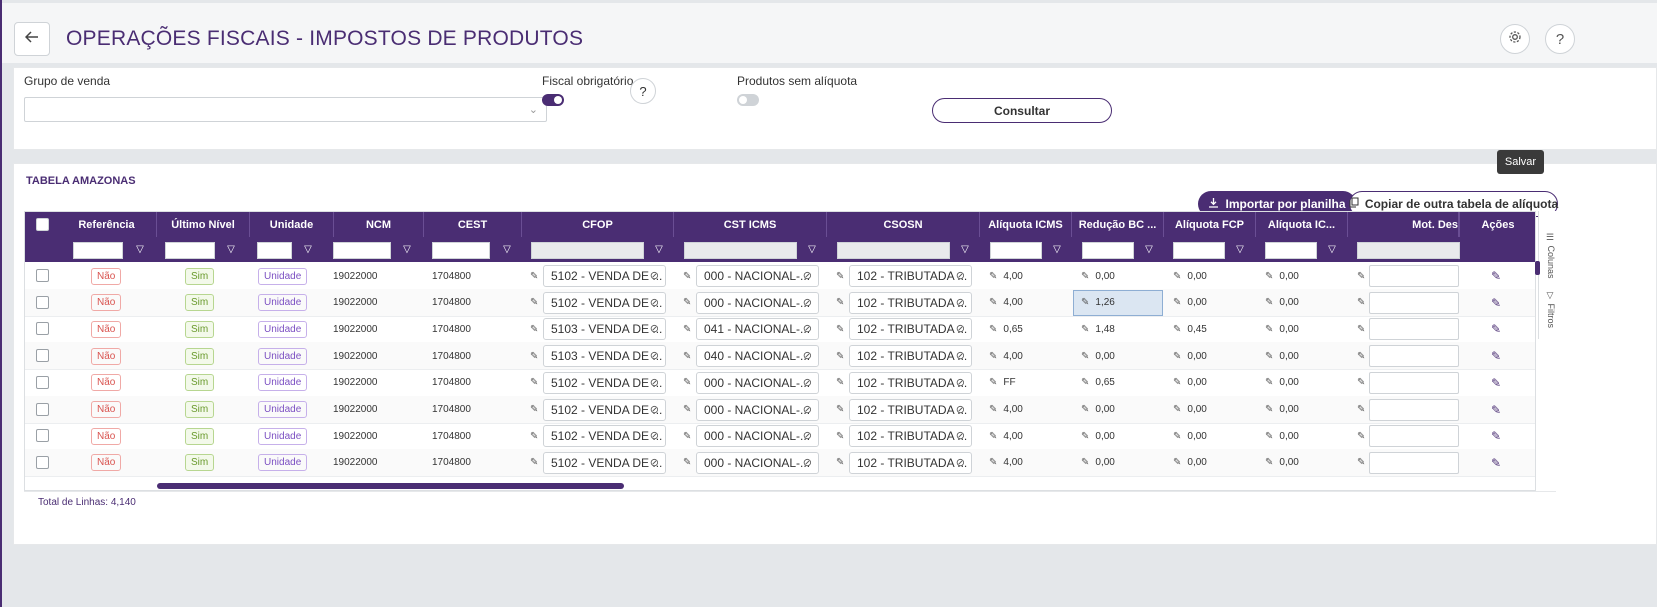 The width and height of the screenshot is (1657, 607). Describe the element at coordinates (98, 250) in the screenshot. I see `filter-referencia-input` at that location.